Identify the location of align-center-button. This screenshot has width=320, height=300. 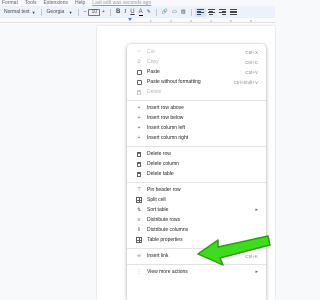
(211, 12).